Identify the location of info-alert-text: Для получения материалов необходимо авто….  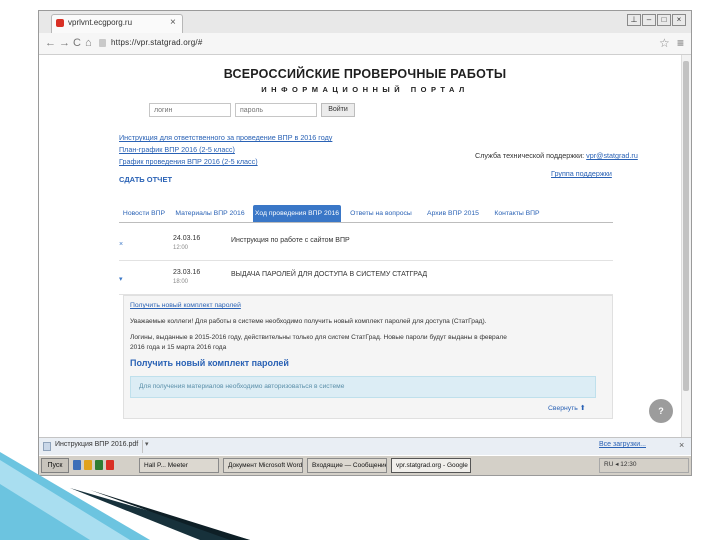
(242, 386).